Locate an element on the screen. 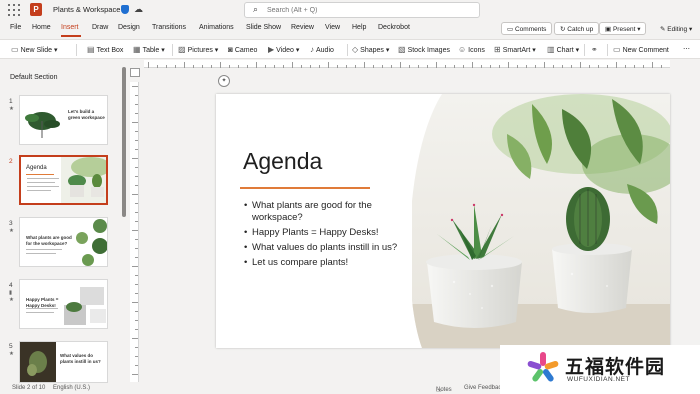 The image size is (700, 394). slide-thumbnail-2-selected: Agenda is located at coordinates (63, 180).